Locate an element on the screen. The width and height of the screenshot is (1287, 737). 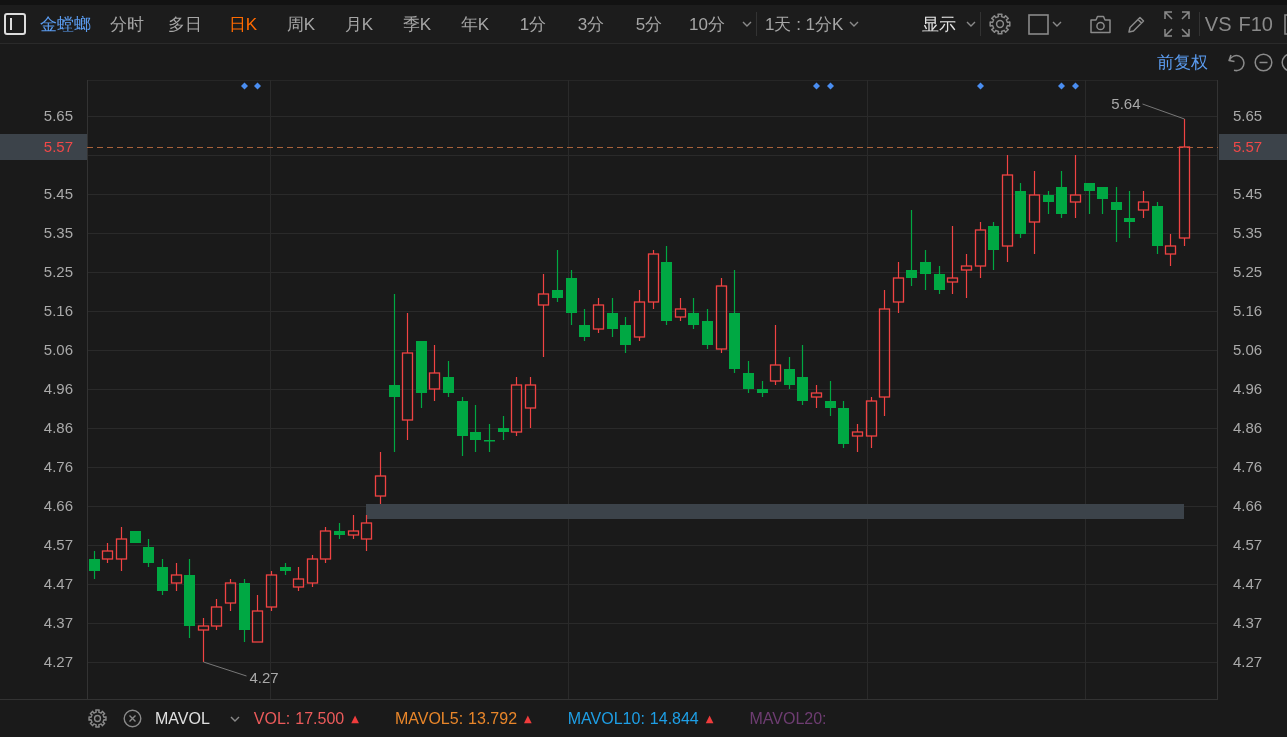
period-tab: 年K is located at coordinates (475, 24).